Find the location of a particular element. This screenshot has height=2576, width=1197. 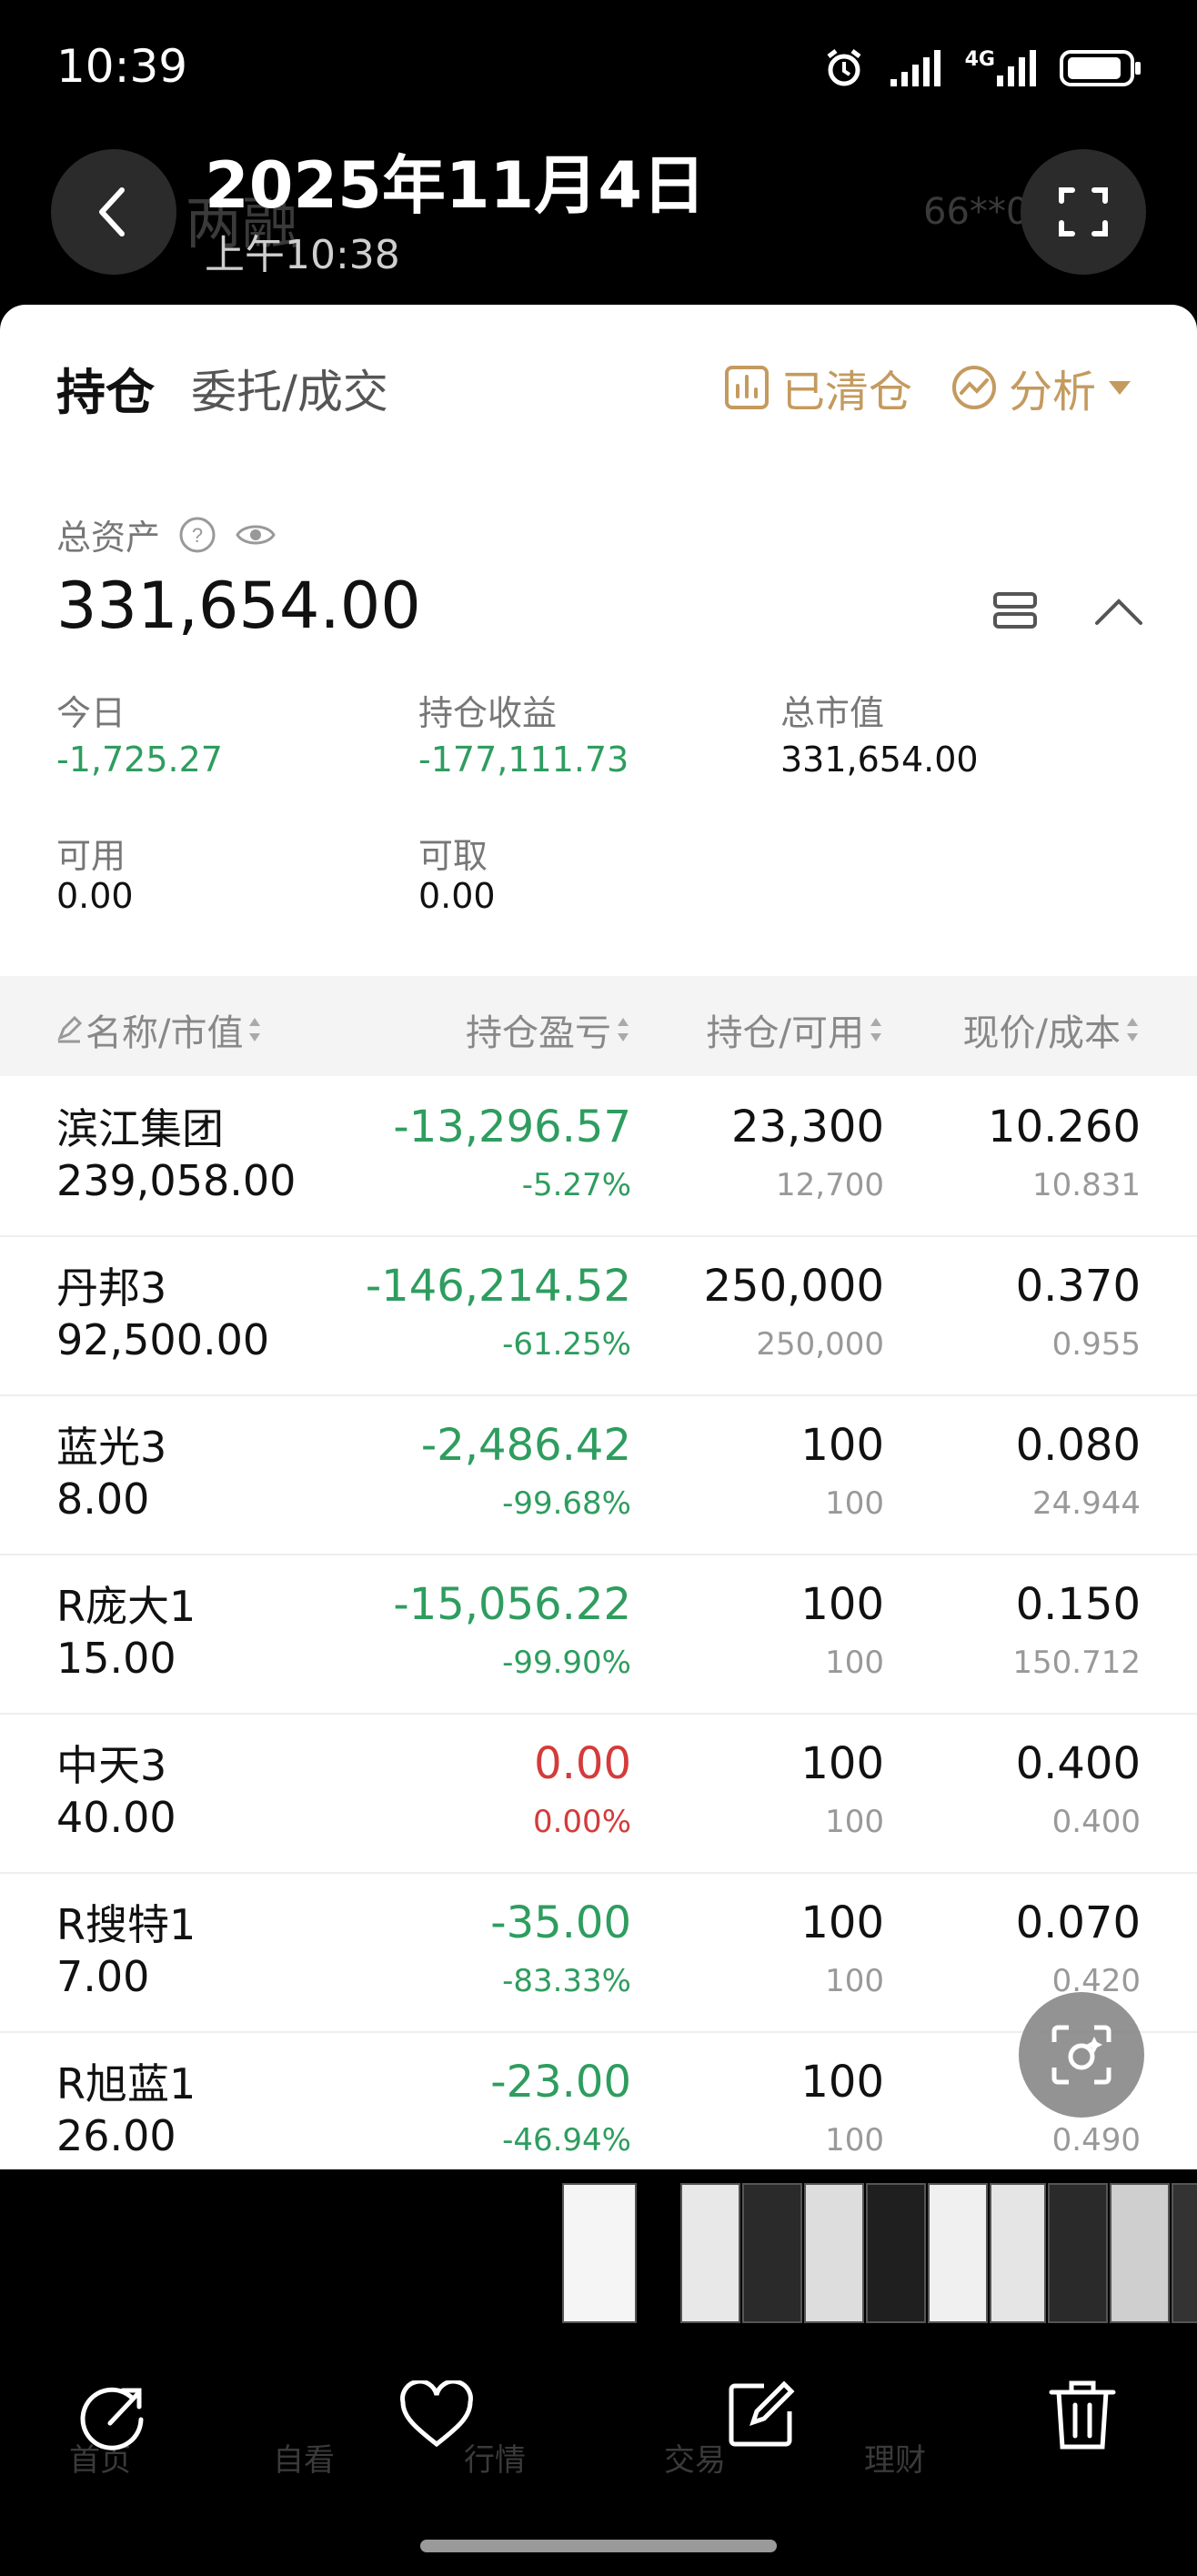

col-pl: 持仓盈亏 is located at coordinates (548, 1029).